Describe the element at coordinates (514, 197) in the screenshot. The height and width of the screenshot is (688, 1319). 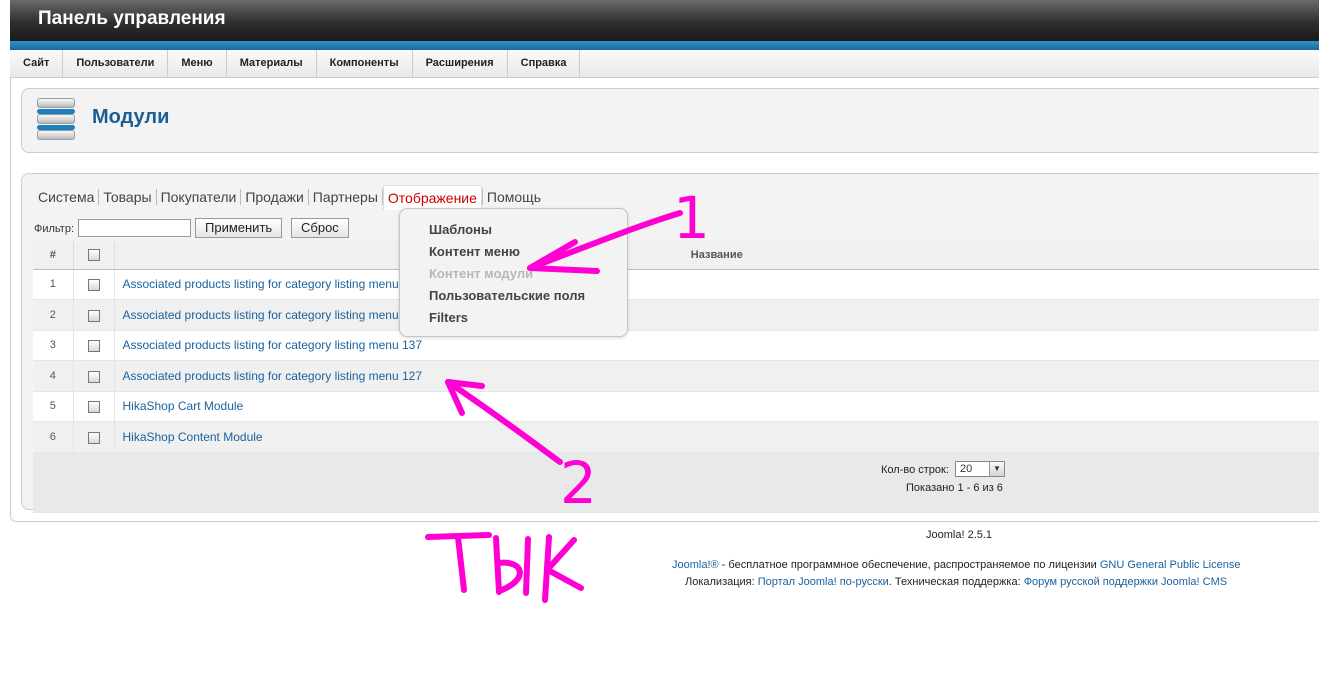
I see `menu-item-help: Помощь` at that location.